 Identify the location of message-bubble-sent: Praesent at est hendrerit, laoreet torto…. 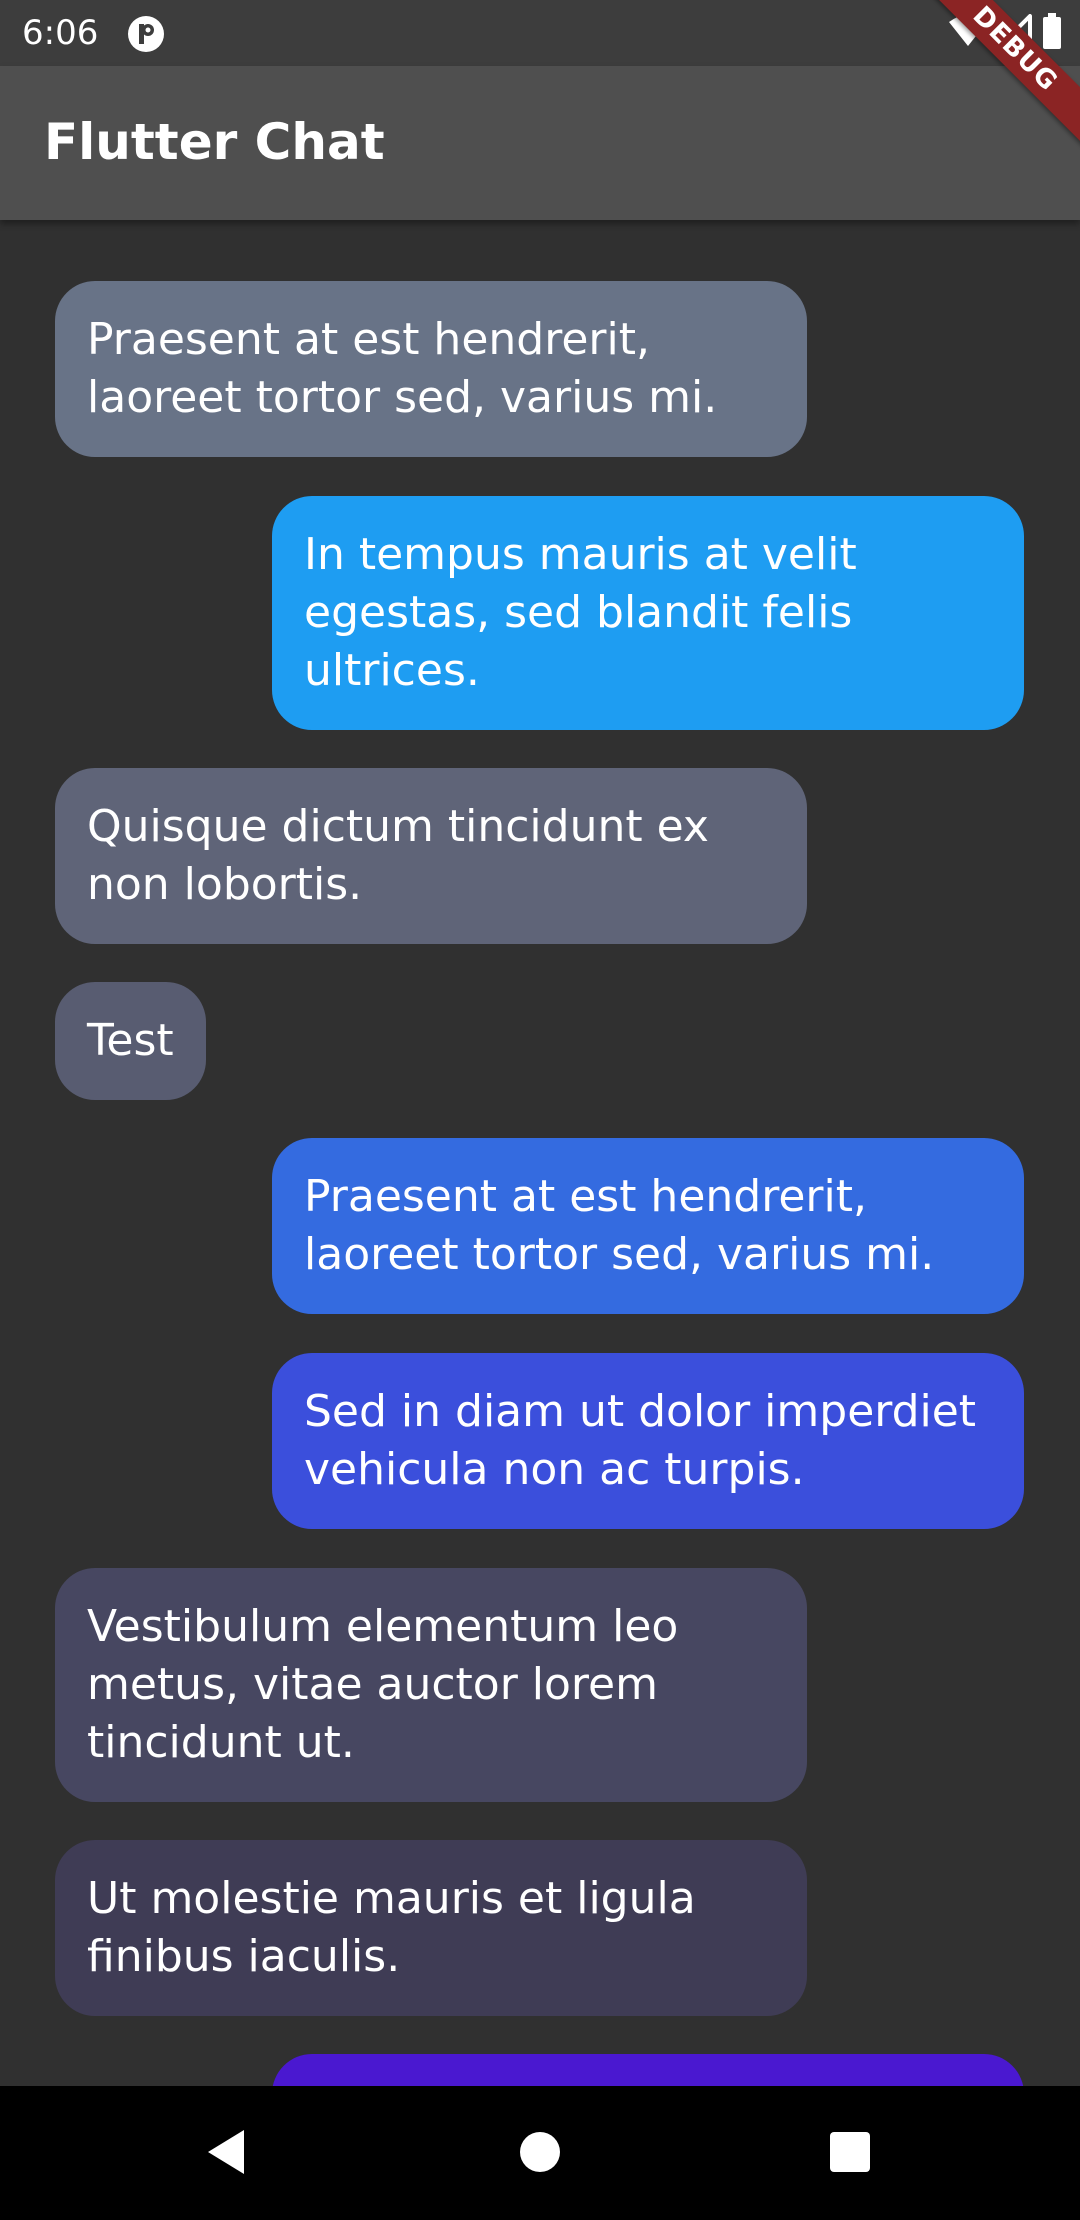
(648, 1226).